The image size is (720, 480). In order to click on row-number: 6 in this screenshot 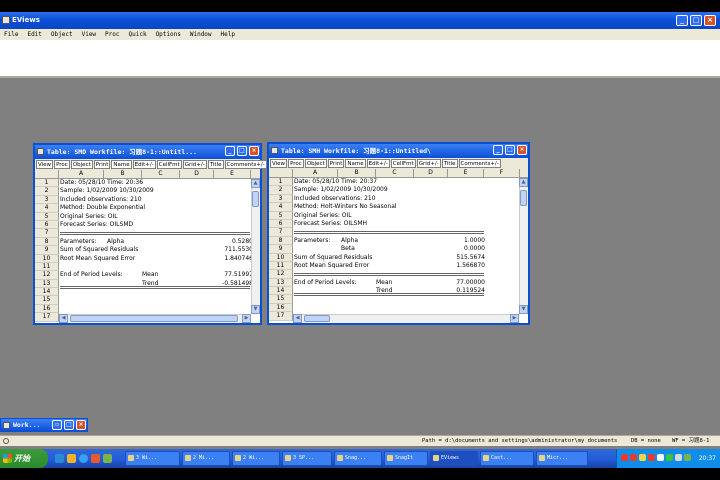, I will do `click(47, 225)`.